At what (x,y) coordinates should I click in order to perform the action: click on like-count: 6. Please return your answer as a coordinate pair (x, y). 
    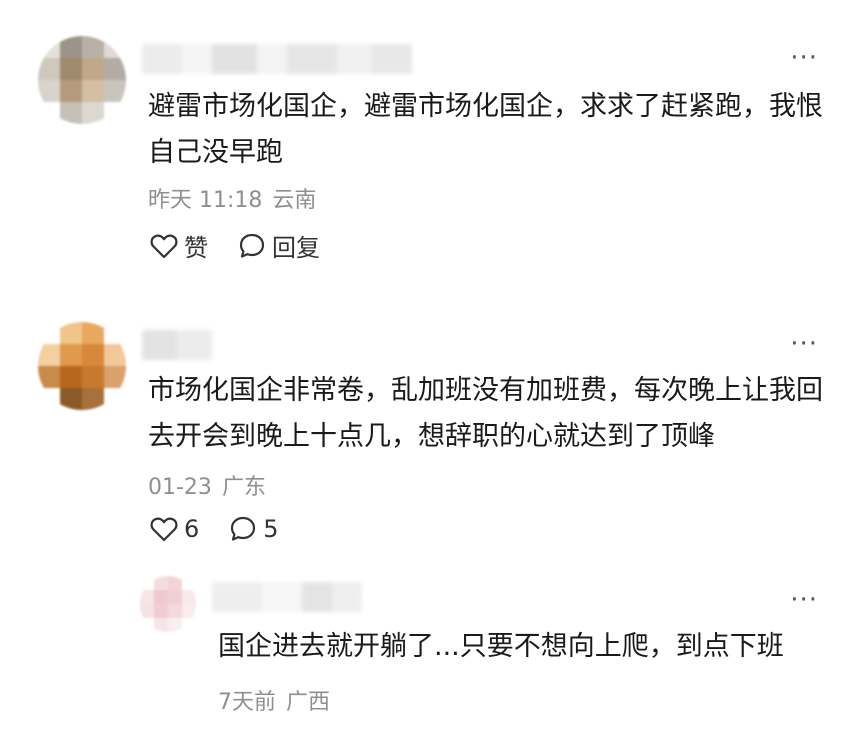
    Looking at the image, I should click on (192, 529).